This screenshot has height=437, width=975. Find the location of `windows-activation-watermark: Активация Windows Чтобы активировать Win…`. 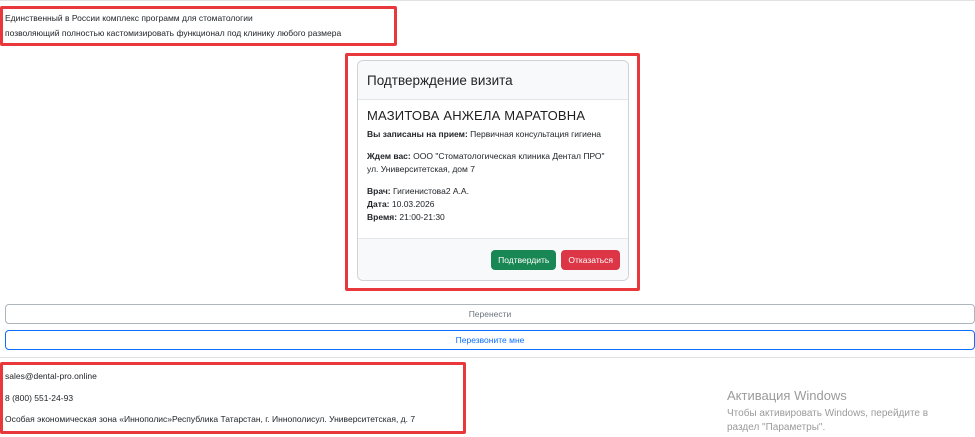

windows-activation-watermark: Активация Windows Чтобы активировать Win… is located at coordinates (827, 411).